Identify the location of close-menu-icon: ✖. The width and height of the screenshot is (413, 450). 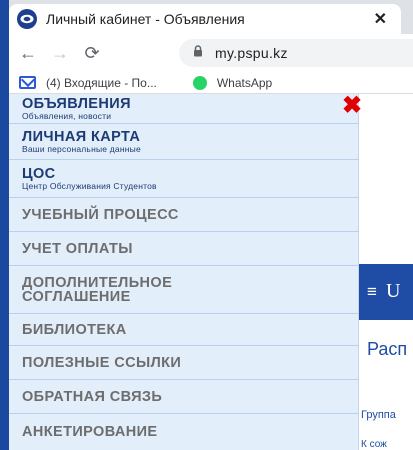
(352, 106).